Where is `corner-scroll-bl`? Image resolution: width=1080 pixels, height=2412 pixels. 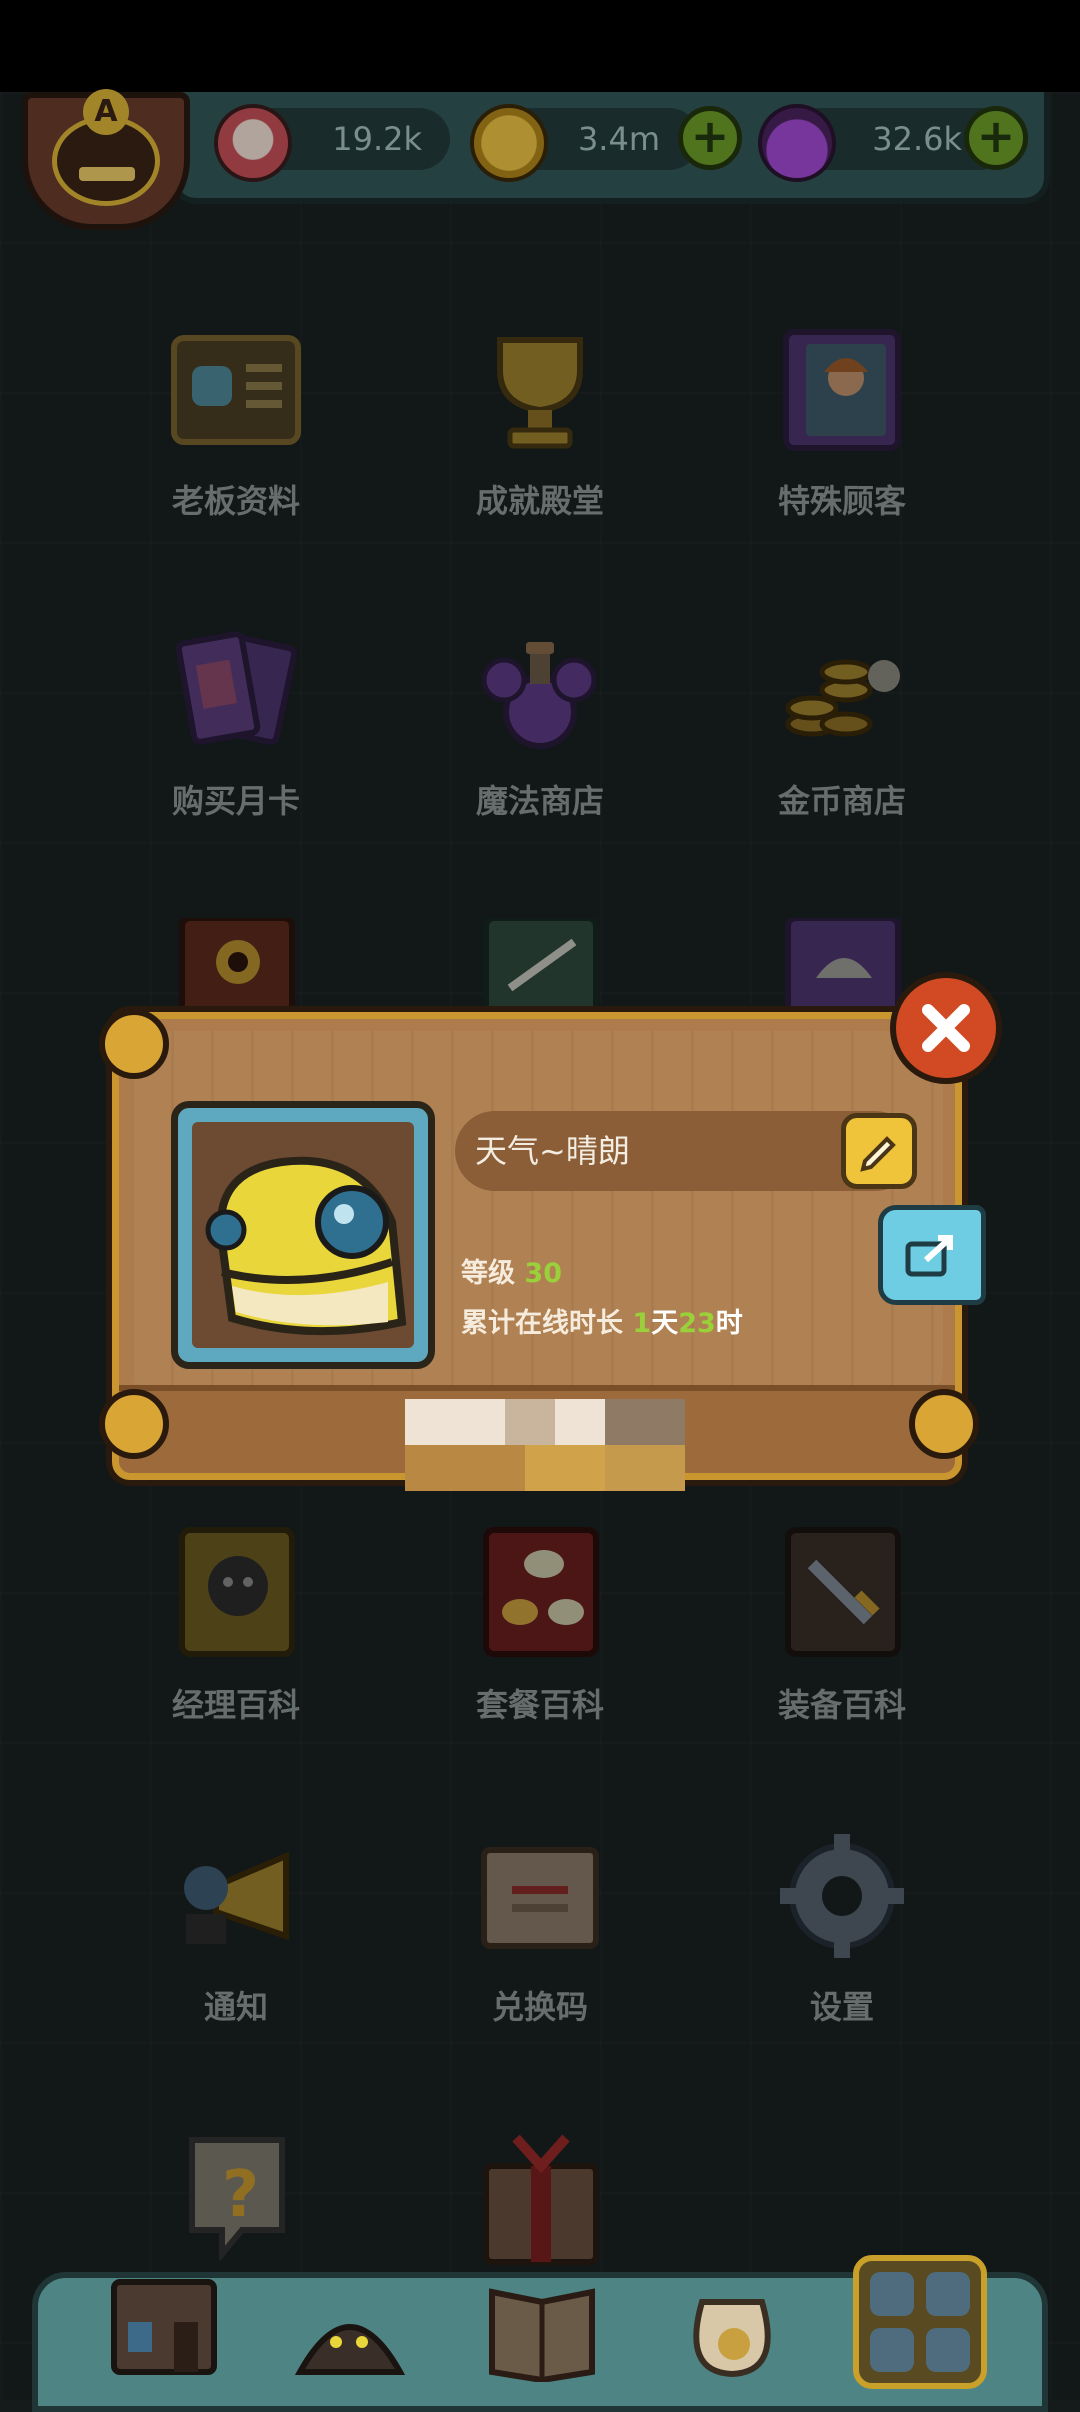
corner-scroll-bl is located at coordinates (134, 1424).